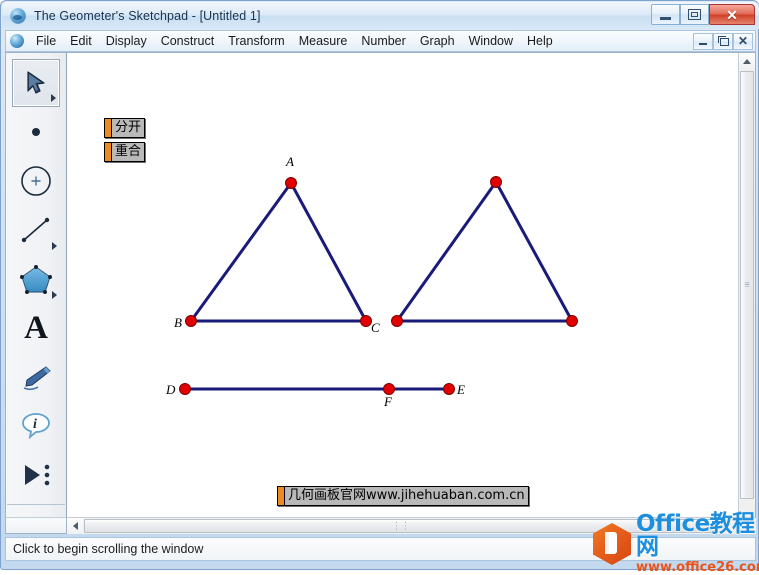  Describe the element at coordinates (53, 98) in the screenshot. I see `arrow-tool-flyout-icon` at that location.